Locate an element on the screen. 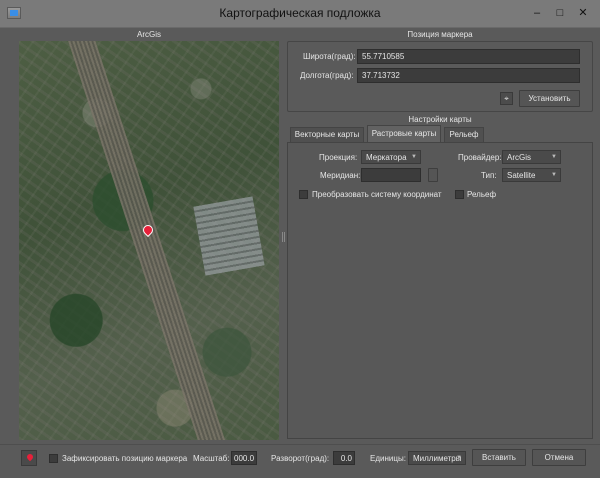 This screenshot has height=478, width=600. insert-button: Вставить is located at coordinates (499, 457).